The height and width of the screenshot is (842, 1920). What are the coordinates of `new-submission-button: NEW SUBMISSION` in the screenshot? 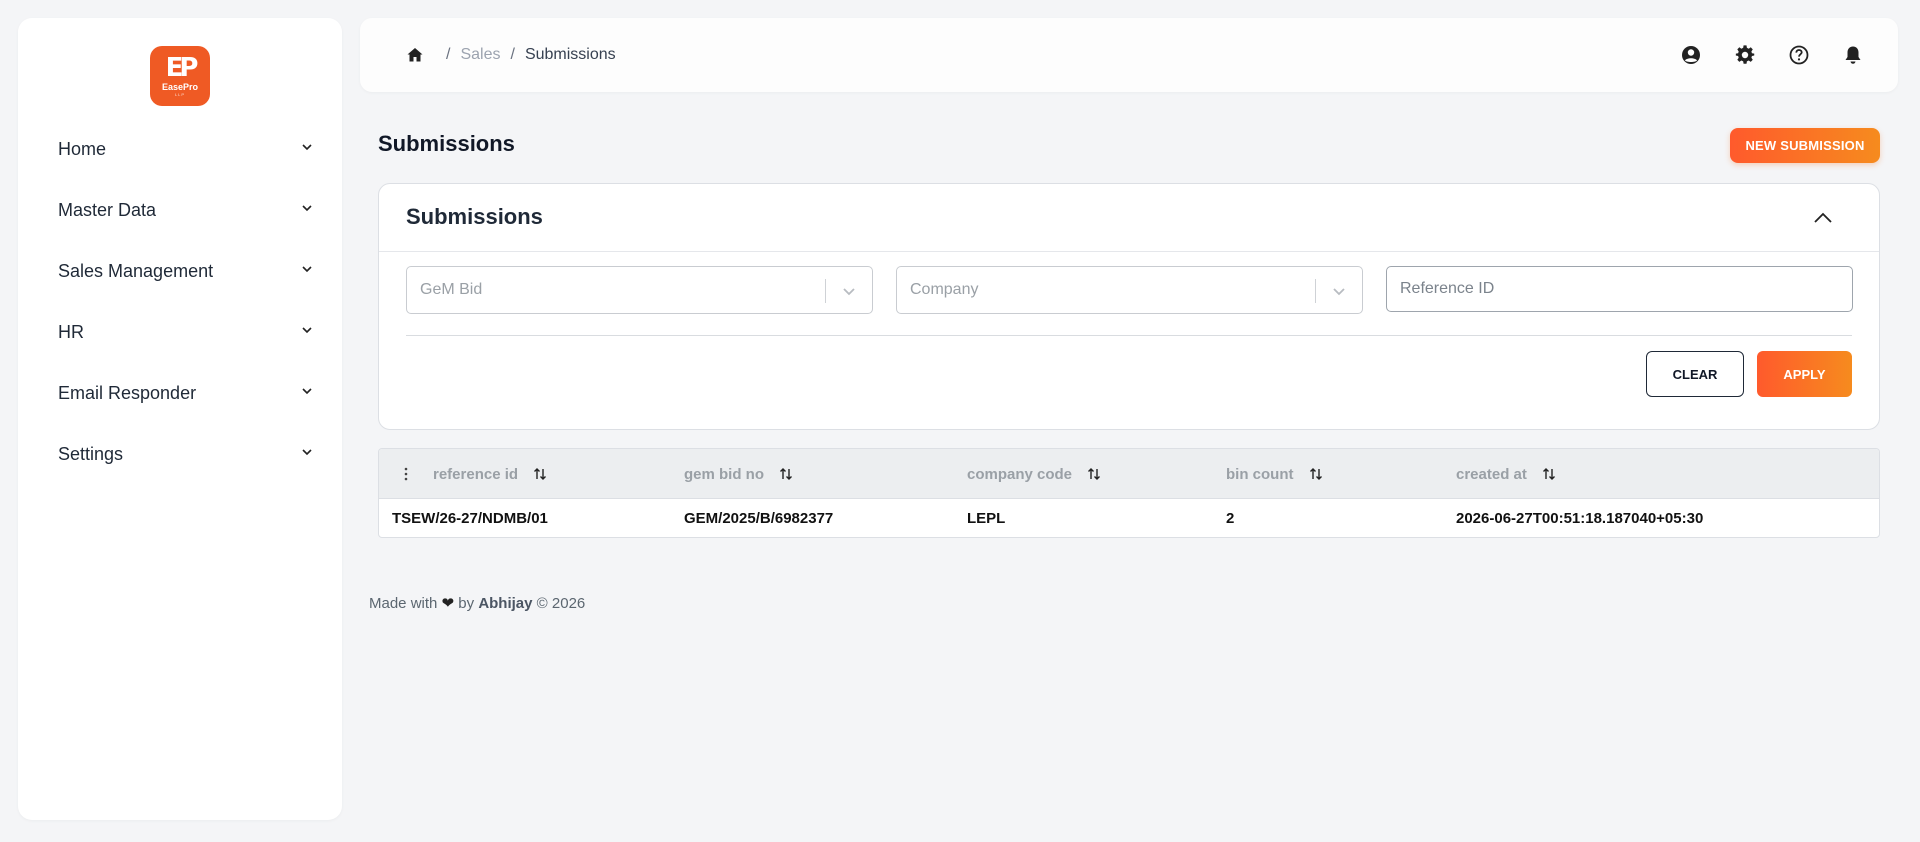 It's located at (1805, 145).